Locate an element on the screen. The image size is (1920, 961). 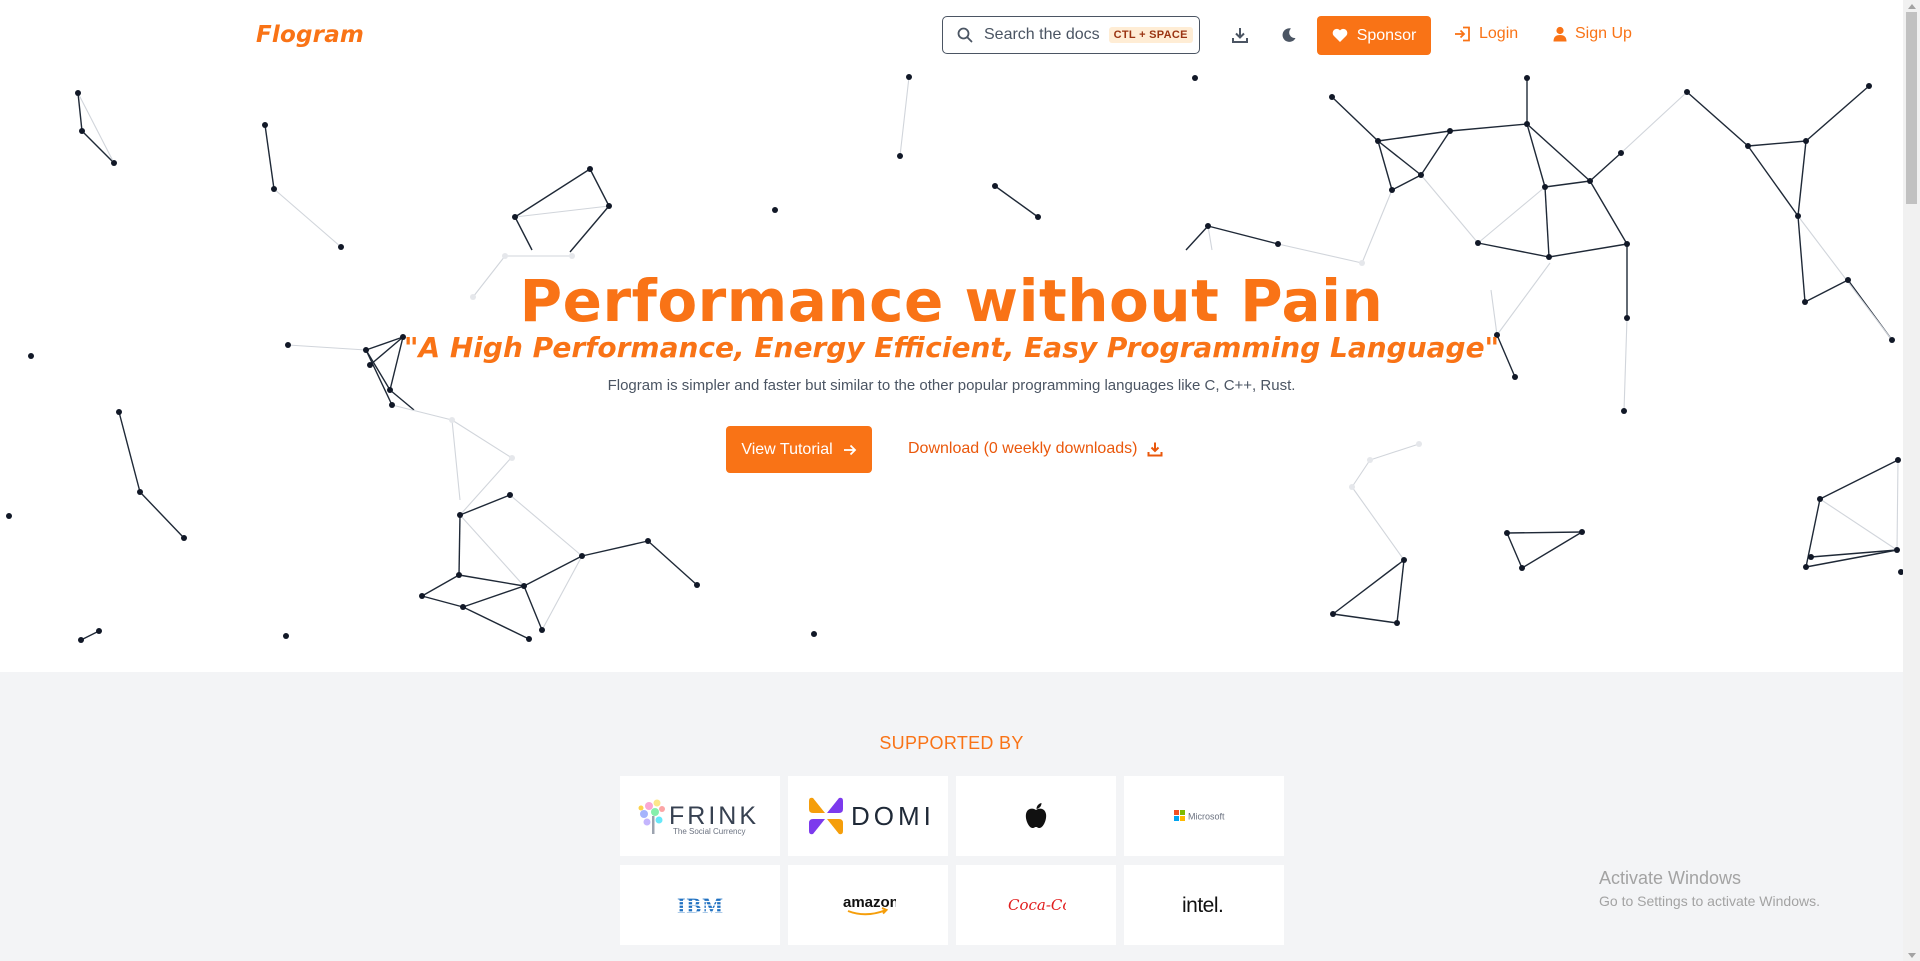
scroll-down-arrow-icon is located at coordinates (1911, 955).